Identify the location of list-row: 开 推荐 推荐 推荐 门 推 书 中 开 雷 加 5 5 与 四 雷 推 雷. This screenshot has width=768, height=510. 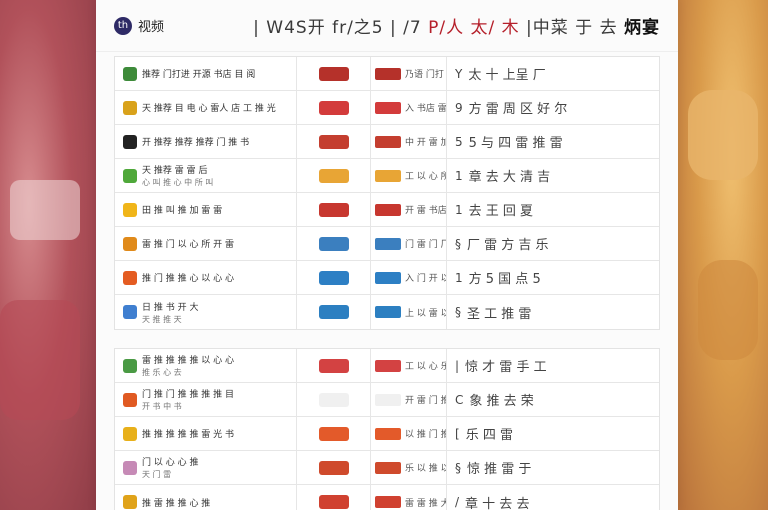
(387, 142).